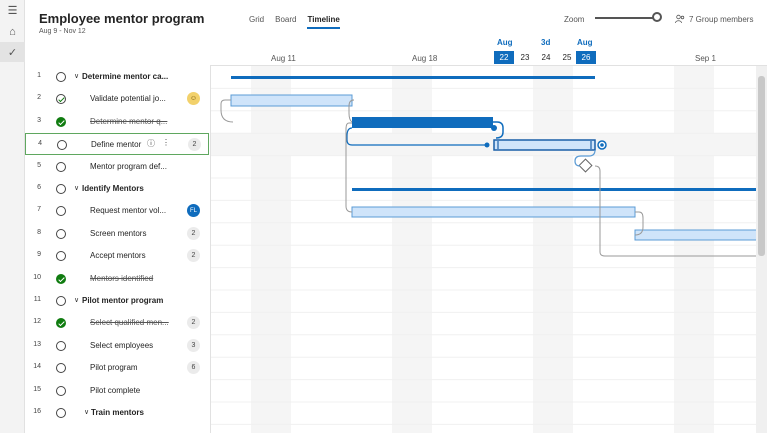 The width and height of the screenshot is (767, 433). Describe the element at coordinates (193, 211) in the screenshot. I see `assignee-avatar: FL` at that location.